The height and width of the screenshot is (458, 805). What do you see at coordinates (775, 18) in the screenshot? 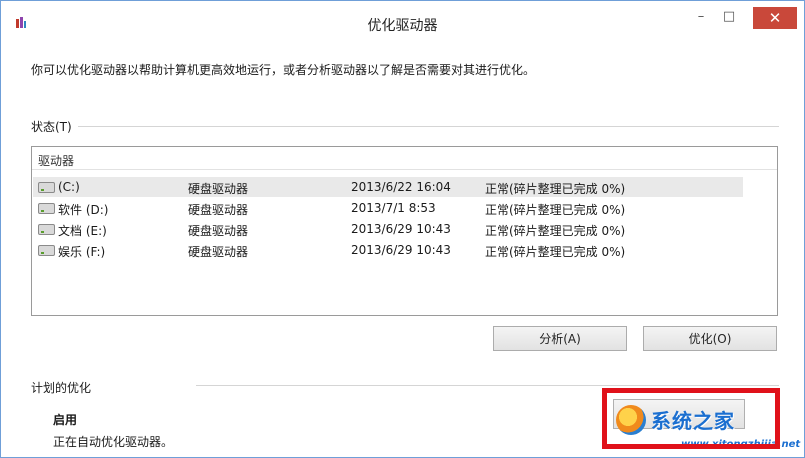
I see `close-button: ✕` at bounding box center [775, 18].